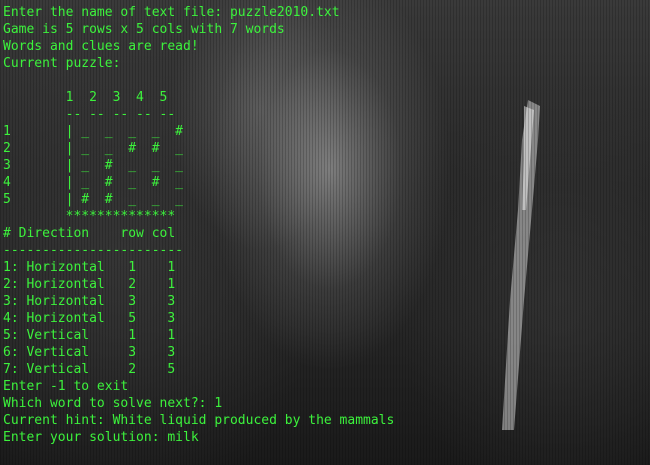  Describe the element at coordinates (89, 352) in the screenshot. I see `clue-table-row: 6: Vertical 3 3` at that location.